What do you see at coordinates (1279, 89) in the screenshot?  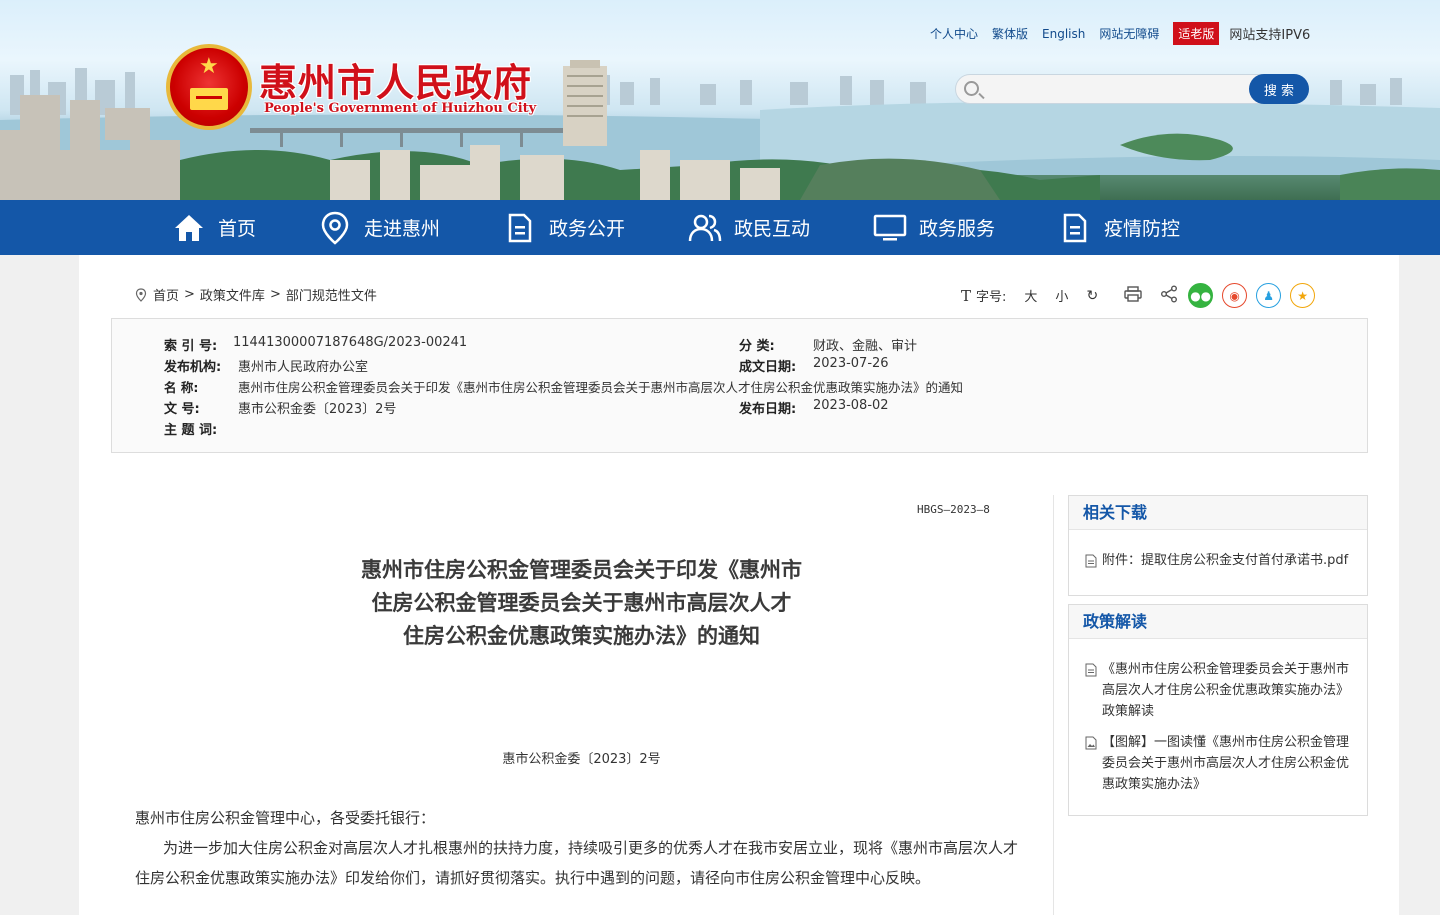 I see `search-button: 搜 索` at bounding box center [1279, 89].